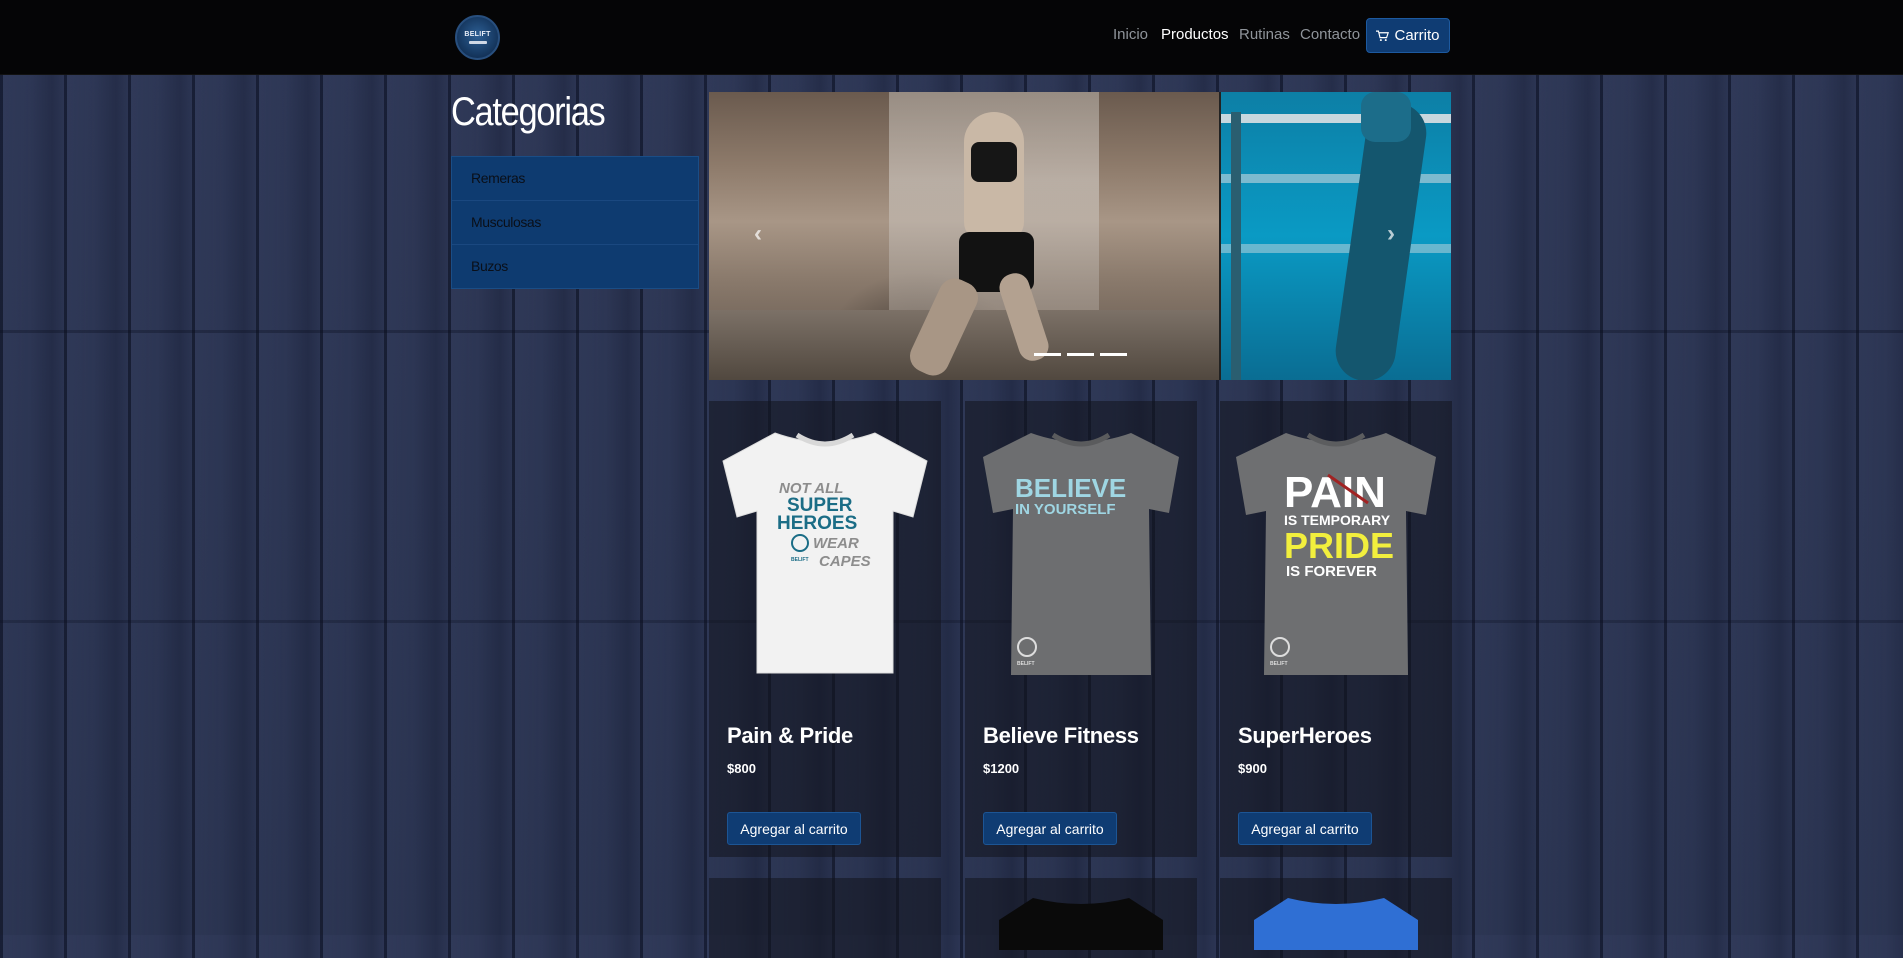  What do you see at coordinates (1383, 35) in the screenshot?
I see `cart-icon` at bounding box center [1383, 35].